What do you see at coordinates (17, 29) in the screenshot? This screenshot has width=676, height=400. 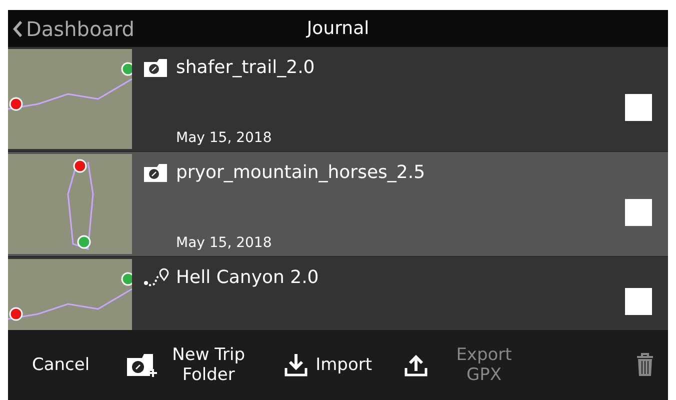 I see `chevron-left-icon` at bounding box center [17, 29].